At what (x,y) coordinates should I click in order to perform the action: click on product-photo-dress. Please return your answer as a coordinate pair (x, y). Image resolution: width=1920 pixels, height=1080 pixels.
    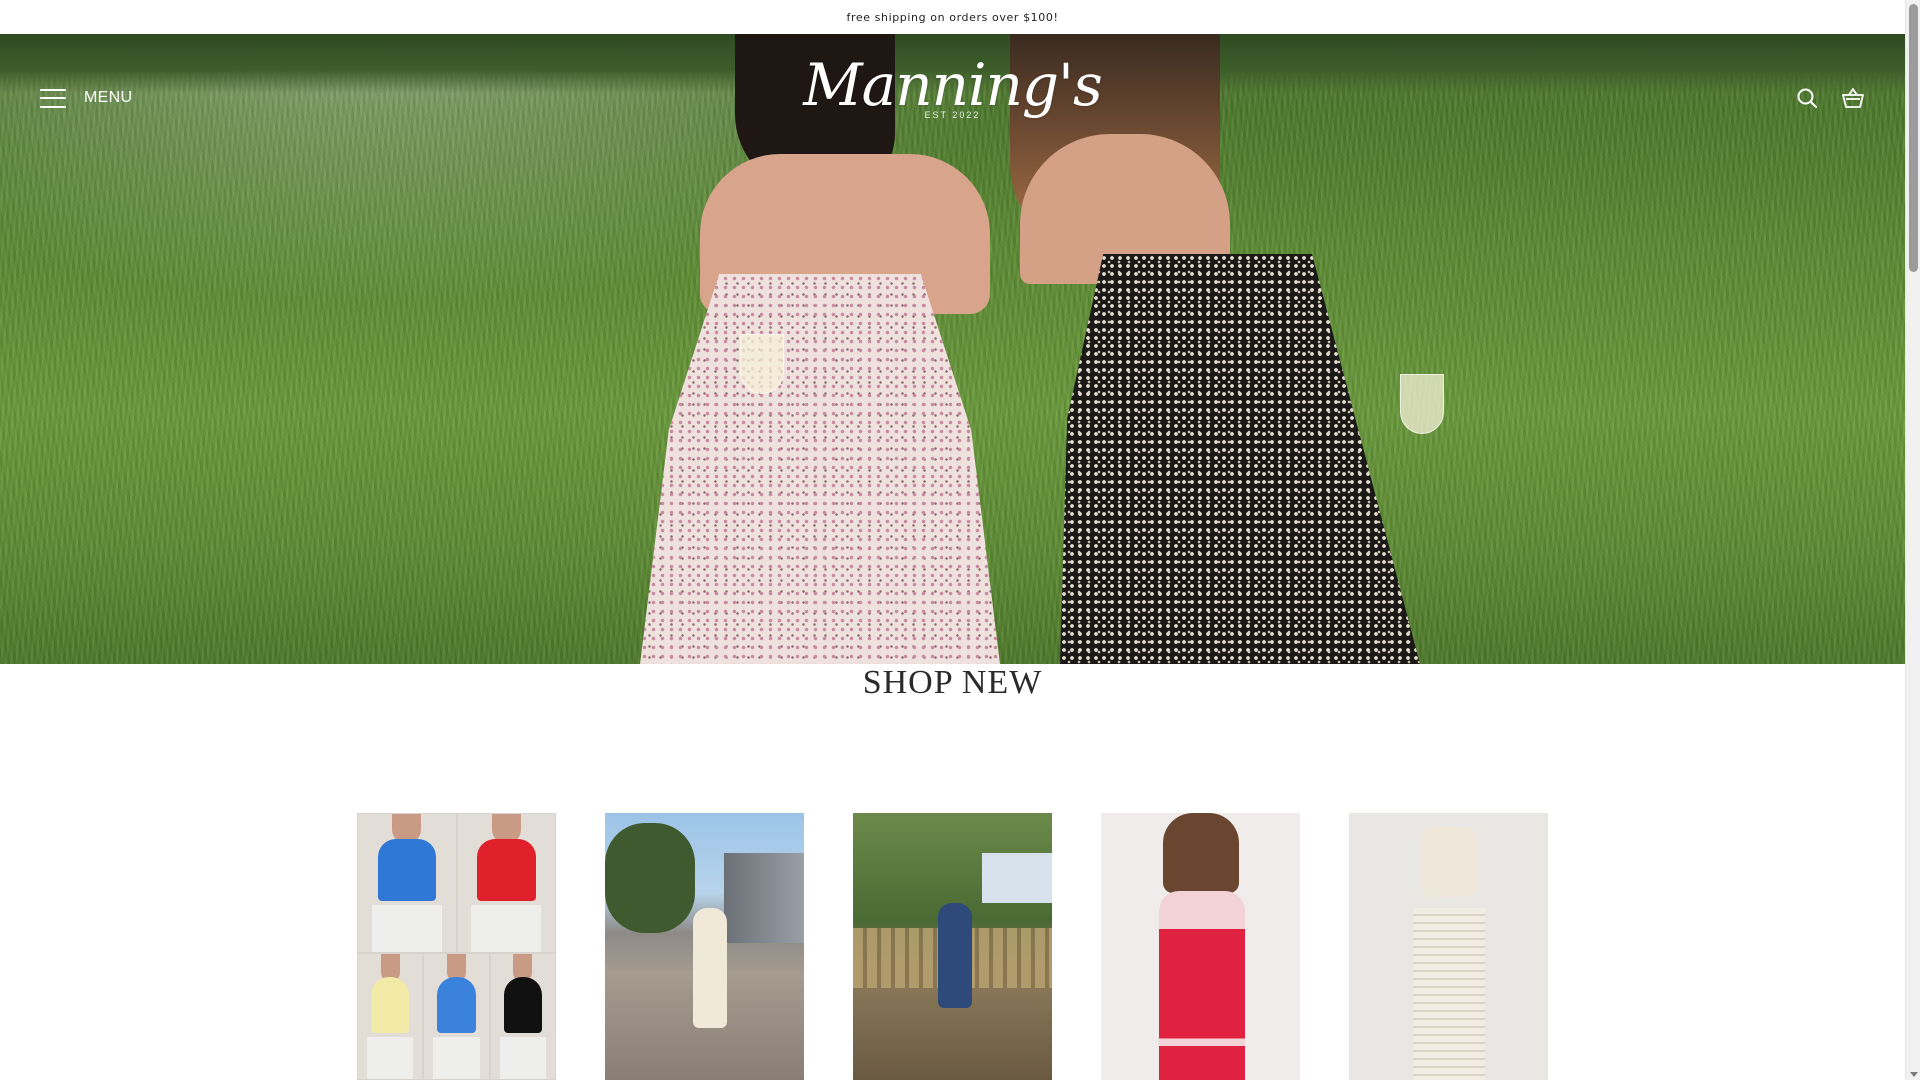
    Looking at the image, I should click on (1202, 985).